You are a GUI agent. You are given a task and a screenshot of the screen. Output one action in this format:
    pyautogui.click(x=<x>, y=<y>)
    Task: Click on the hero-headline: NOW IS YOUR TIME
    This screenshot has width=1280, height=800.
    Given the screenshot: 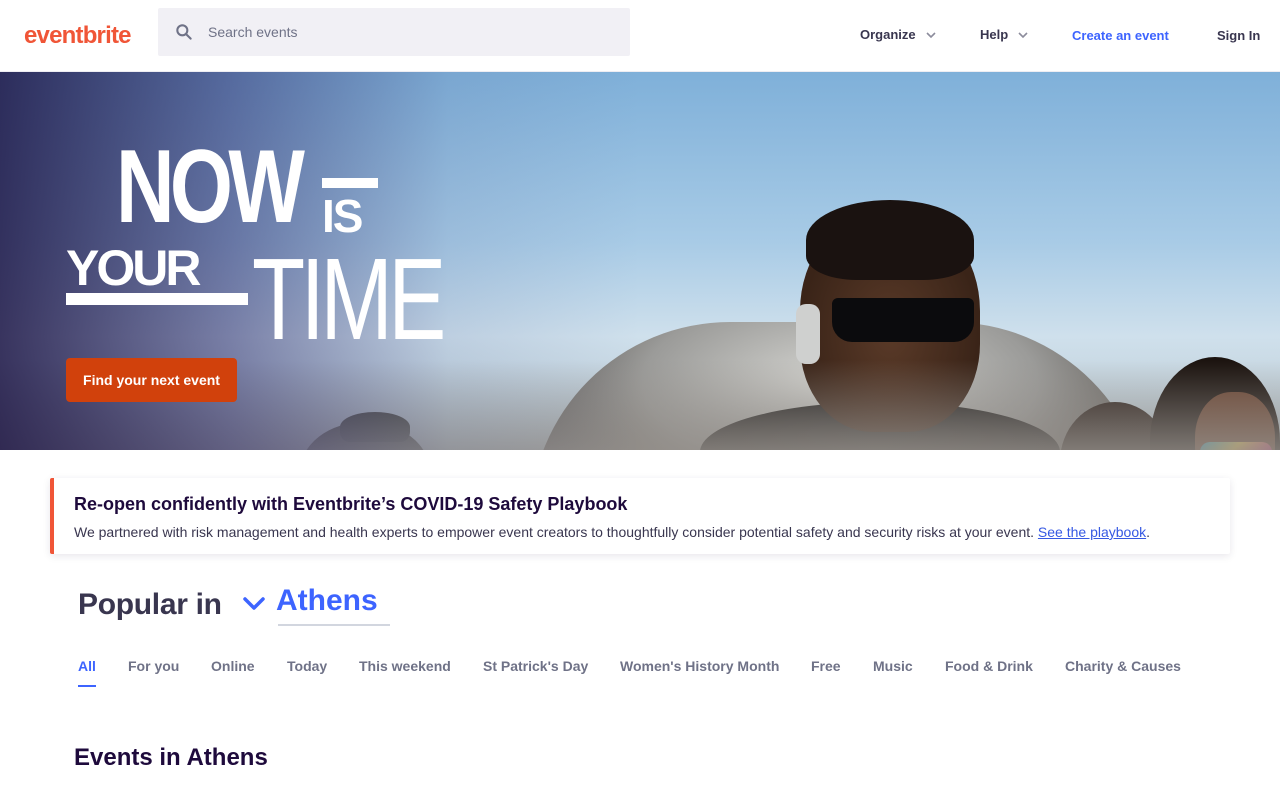 What is the action you would take?
    pyautogui.click(x=261, y=246)
    